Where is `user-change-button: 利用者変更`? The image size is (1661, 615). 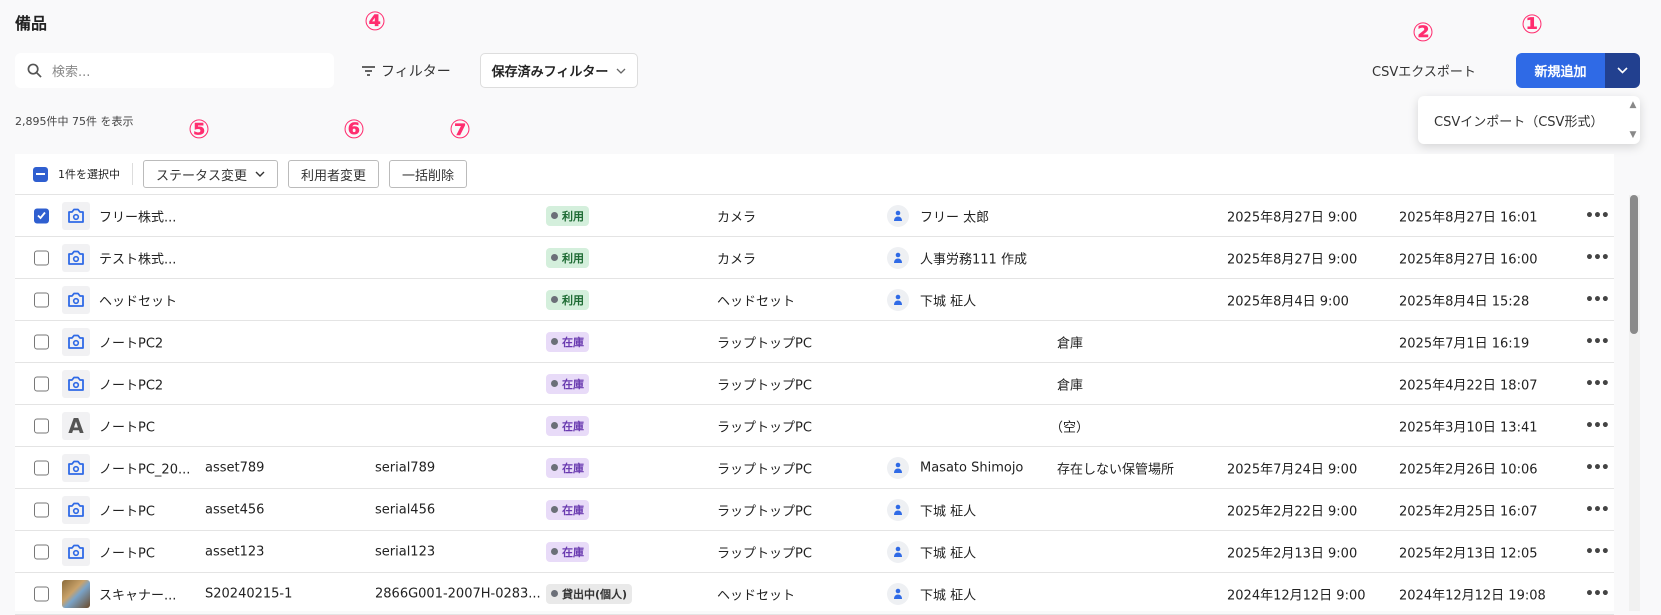 user-change-button: 利用者変更 is located at coordinates (334, 174).